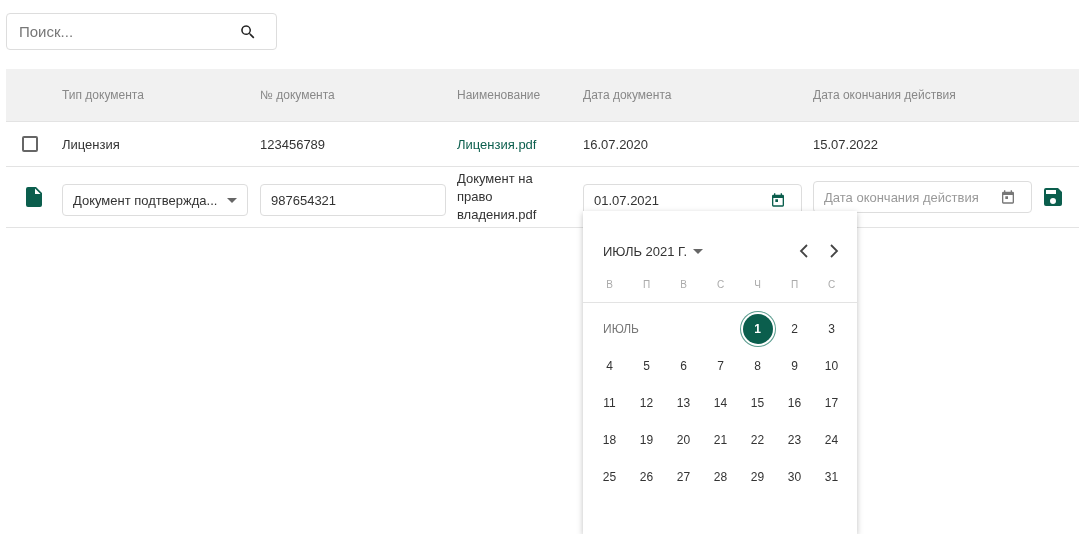 This screenshot has height=534, width=1079. Describe the element at coordinates (34, 197) in the screenshot. I see `file-icon` at that location.